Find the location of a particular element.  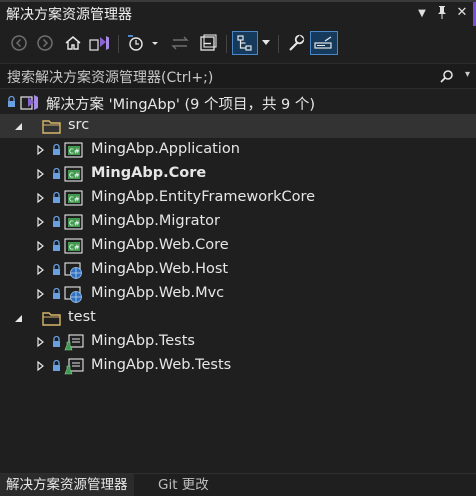

search-box: 搜索解决方案资源管理器(Ctrl+;) ▾ is located at coordinates (238, 76).